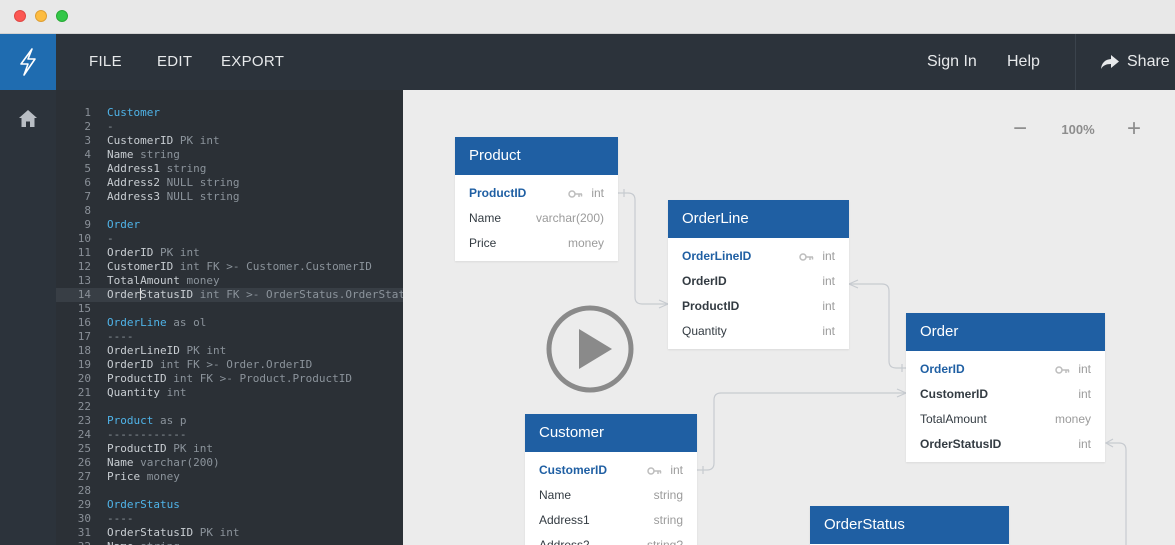  Describe the element at coordinates (1023, 62) in the screenshot. I see `help-link: Help` at that location.